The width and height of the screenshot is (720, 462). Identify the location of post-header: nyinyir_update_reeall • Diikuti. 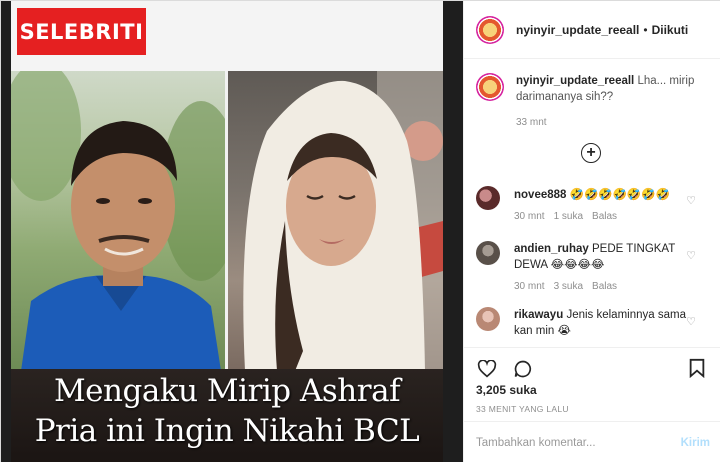
(592, 30).